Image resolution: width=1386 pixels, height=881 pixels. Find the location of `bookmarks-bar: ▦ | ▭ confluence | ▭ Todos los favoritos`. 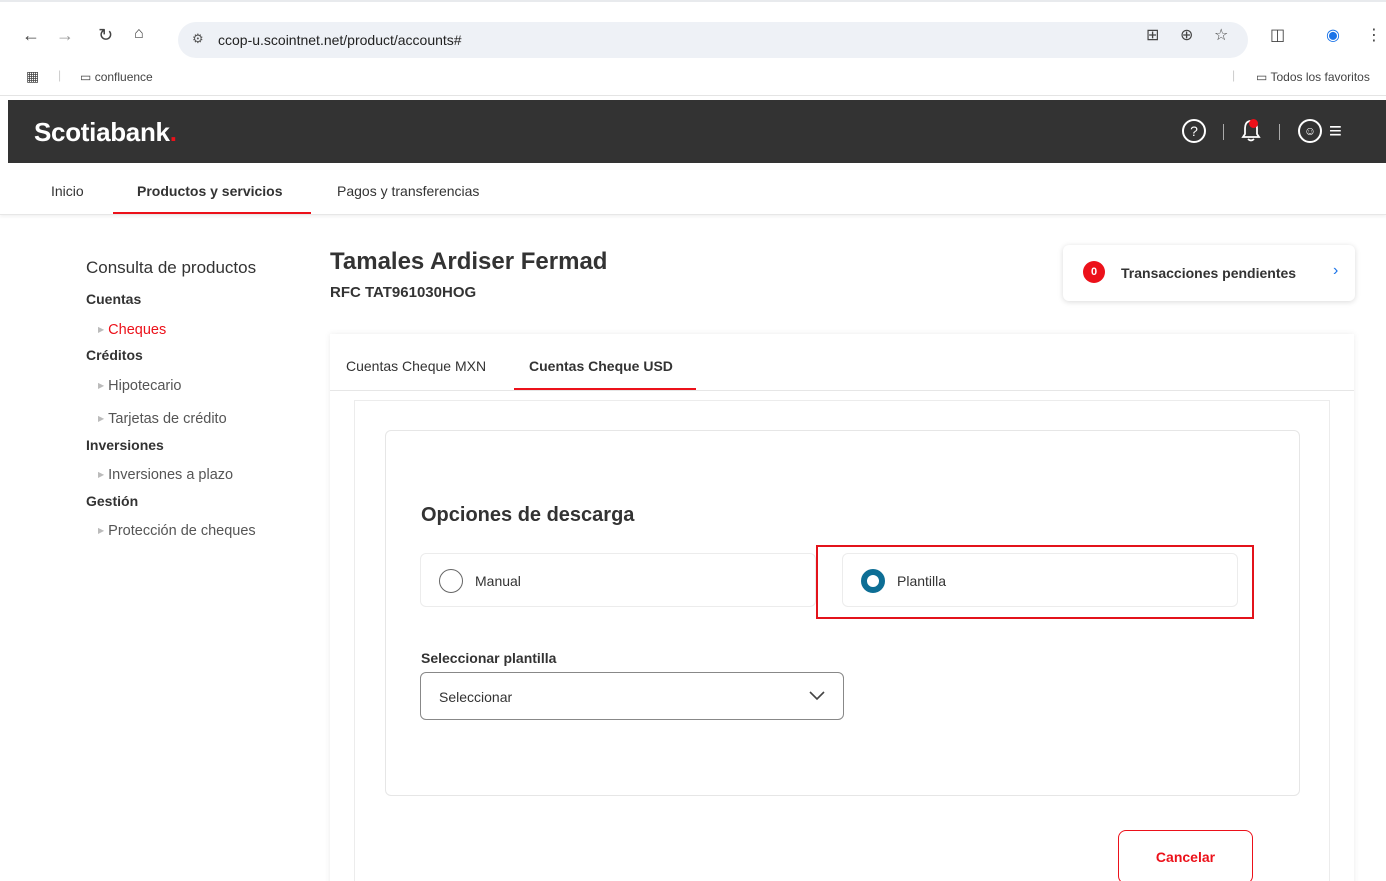

bookmarks-bar: ▦ | ▭ confluence | ▭ Todos los favoritos is located at coordinates (693, 79).